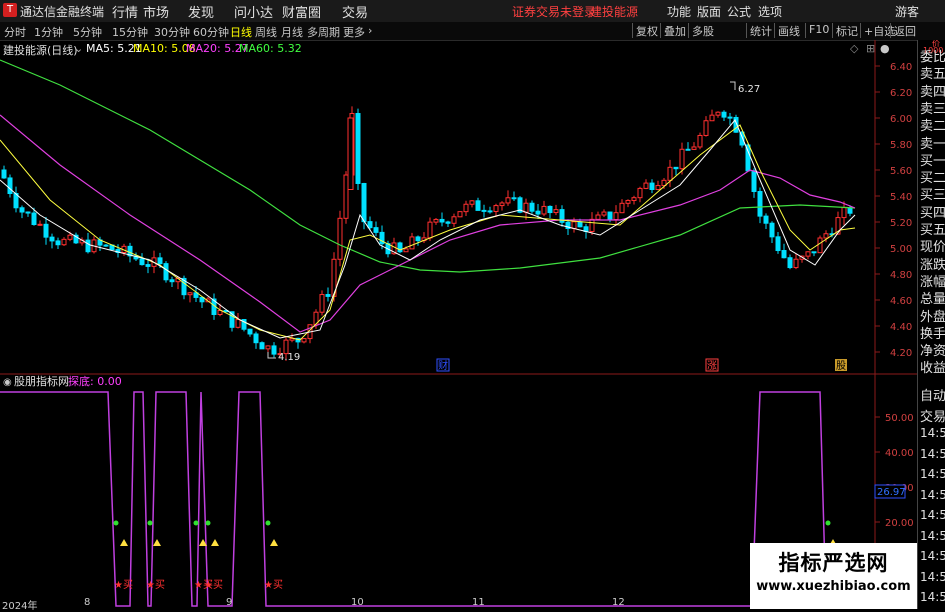 The image size is (945, 612). Describe the element at coordinates (899, 418) in the screenshot. I see `indicator-tick-label: 50.00` at that location.